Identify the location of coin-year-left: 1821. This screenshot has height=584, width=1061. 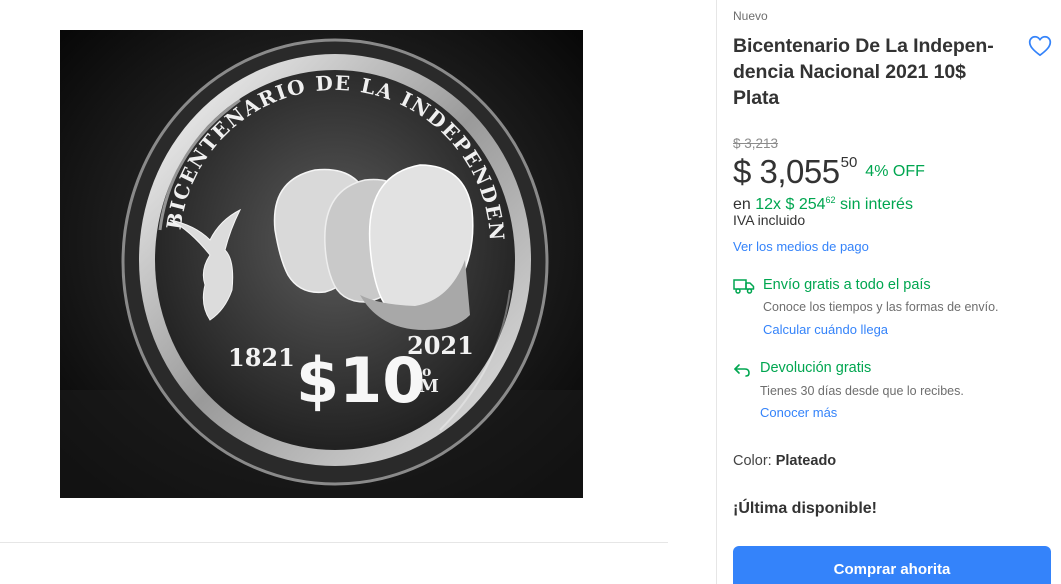
(261, 357).